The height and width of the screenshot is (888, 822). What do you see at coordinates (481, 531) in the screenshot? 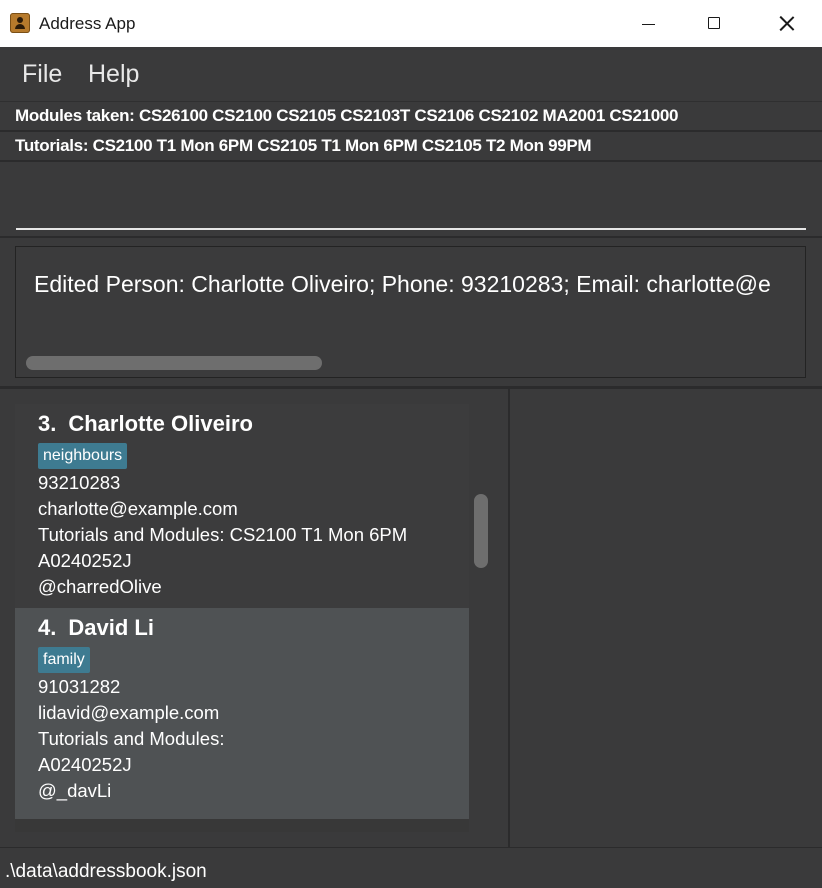
I see `person-list-vertical-scrollbar` at bounding box center [481, 531].